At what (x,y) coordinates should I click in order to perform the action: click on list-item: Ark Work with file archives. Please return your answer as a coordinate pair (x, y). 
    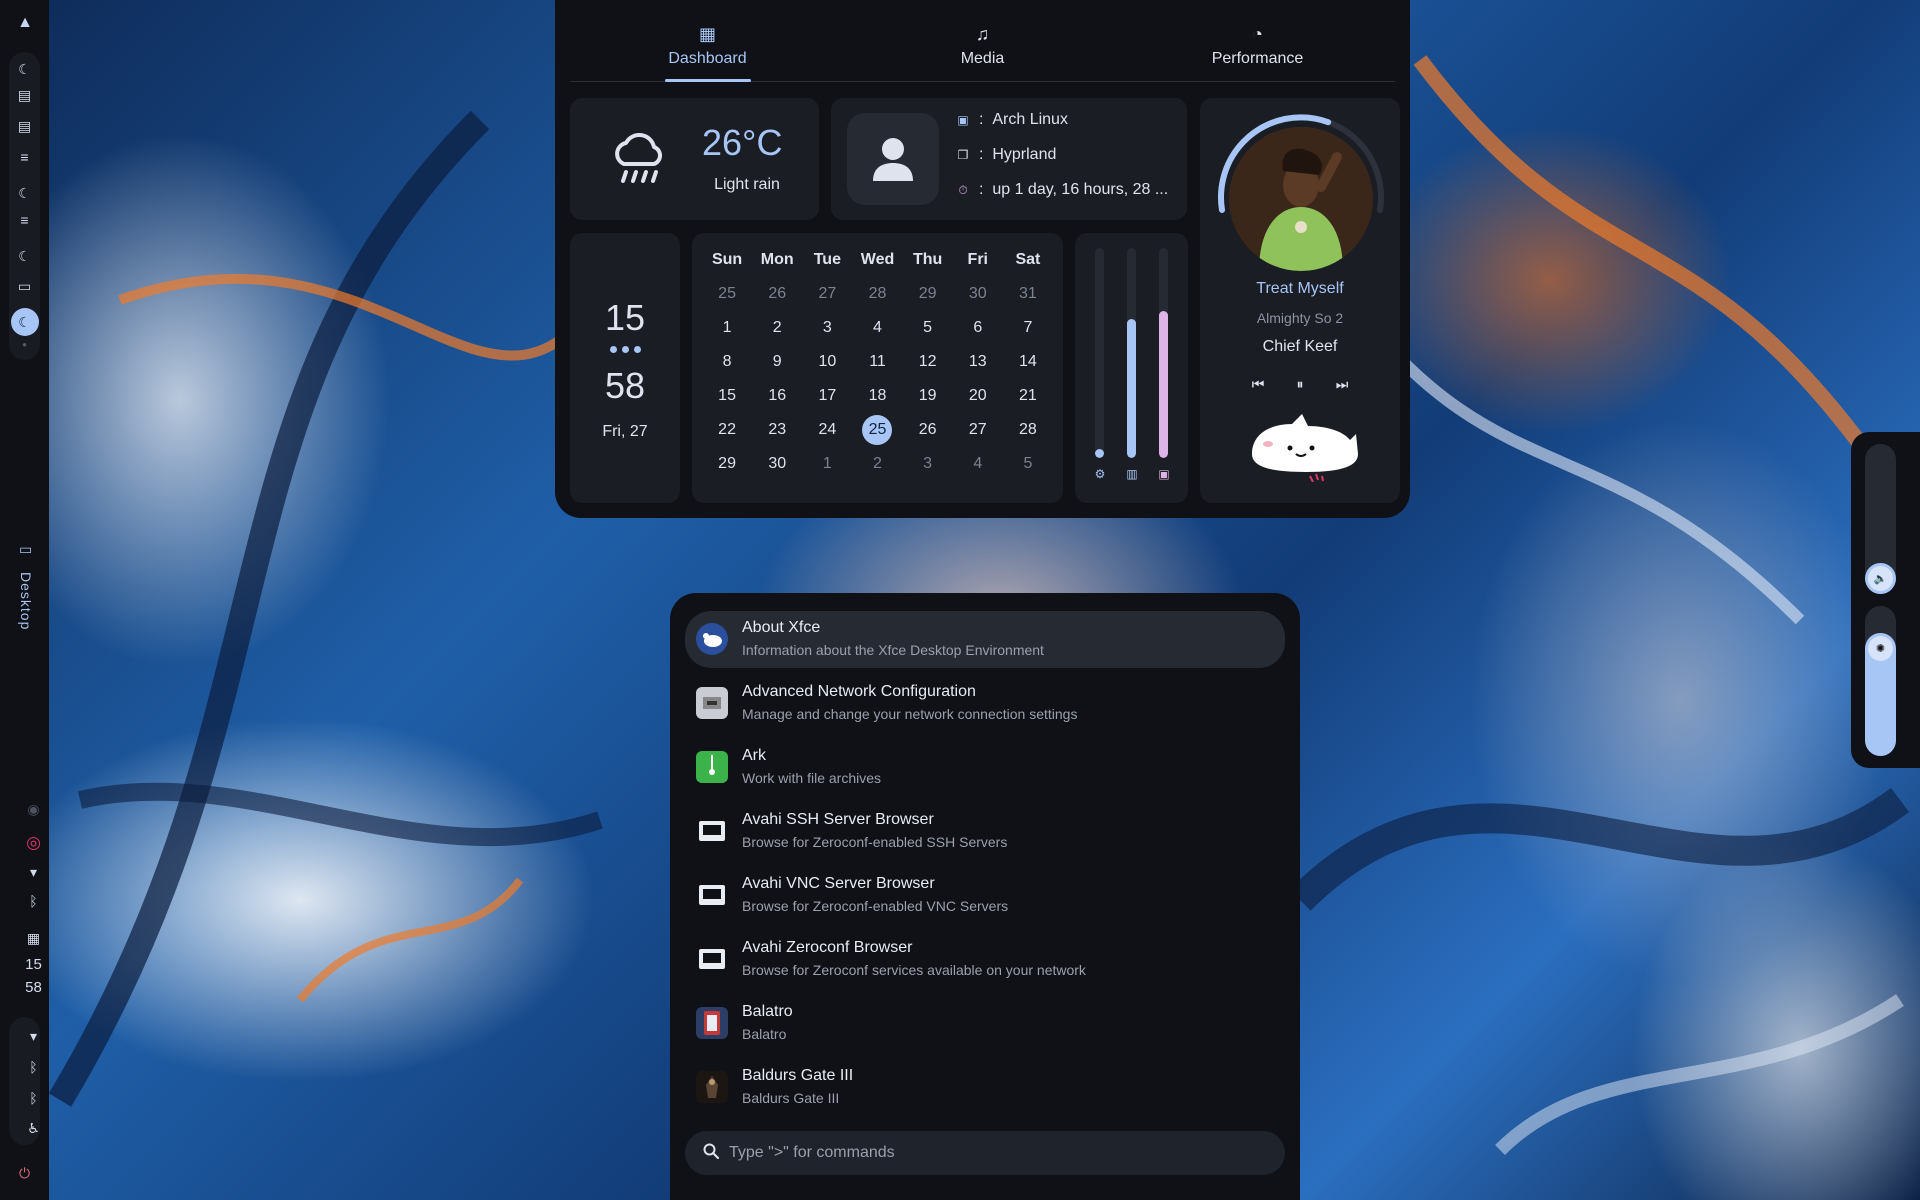
    Looking at the image, I should click on (985, 767).